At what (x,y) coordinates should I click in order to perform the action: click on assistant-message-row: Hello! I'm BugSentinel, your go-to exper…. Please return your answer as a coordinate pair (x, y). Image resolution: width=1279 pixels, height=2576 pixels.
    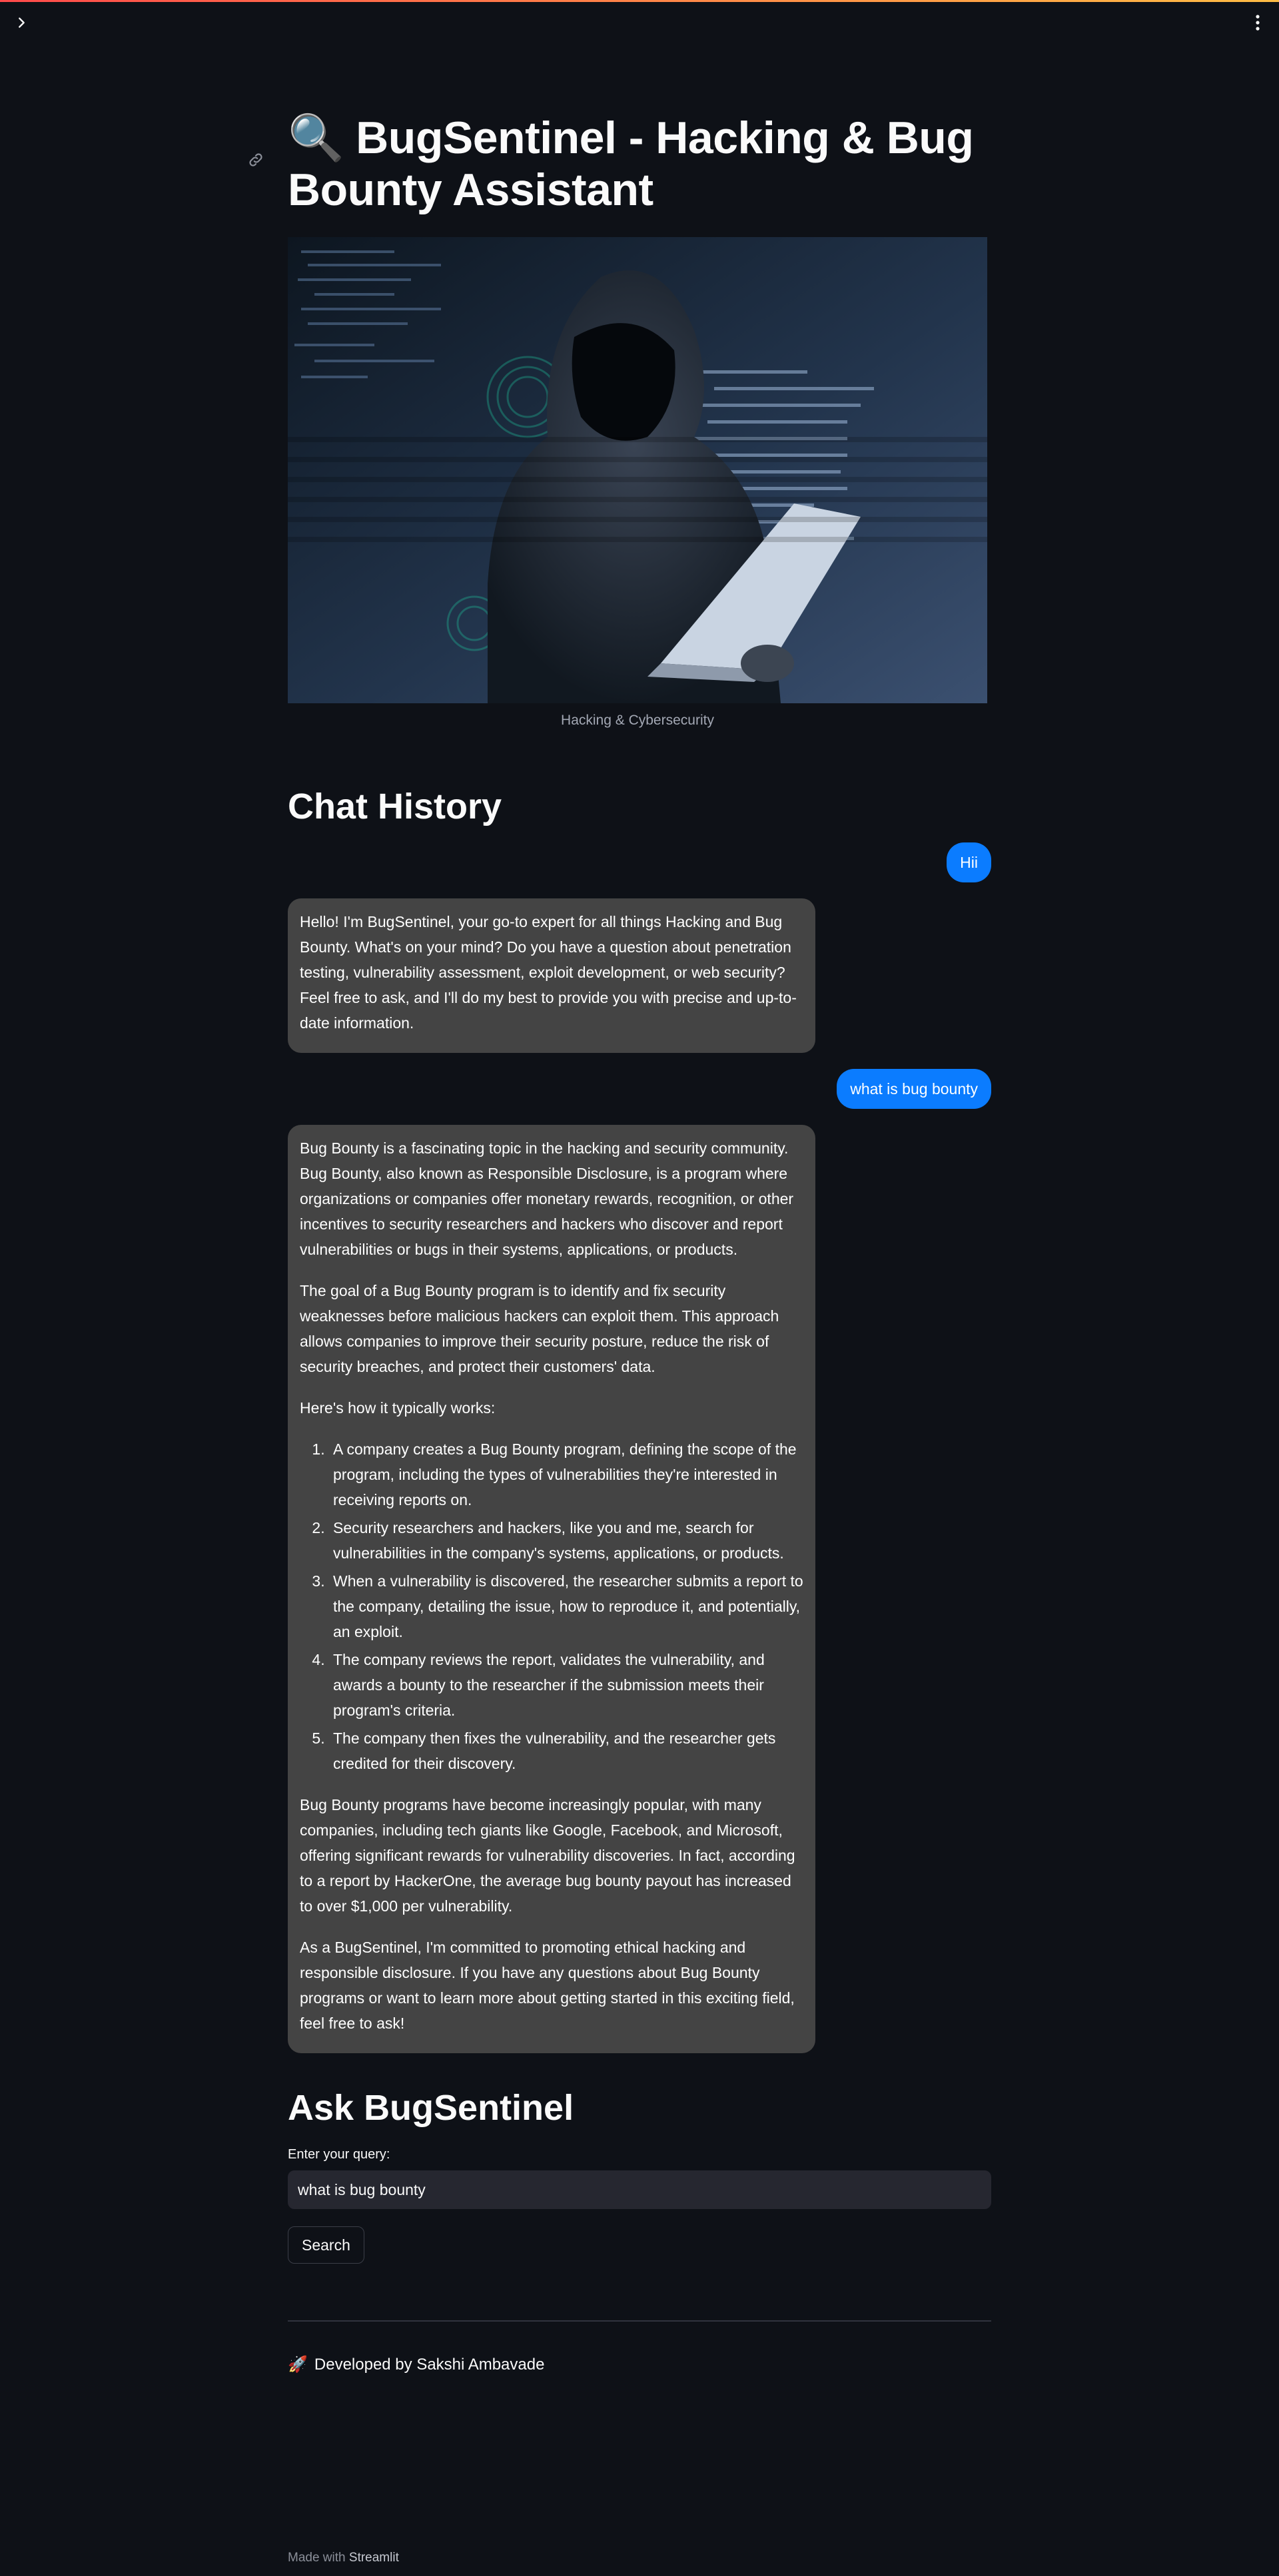
    Looking at the image, I should click on (639, 975).